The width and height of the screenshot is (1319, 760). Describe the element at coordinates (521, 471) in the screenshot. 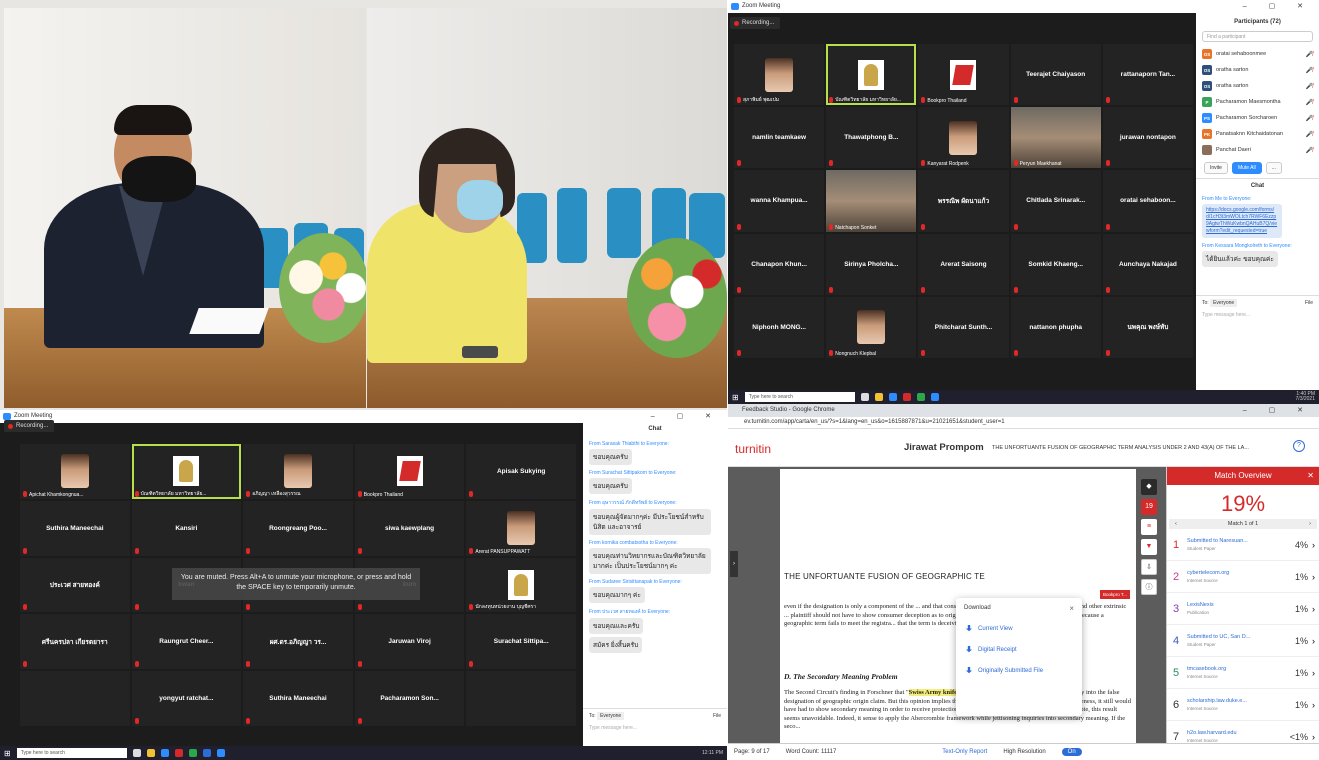

I see `participant-tile: Apisak Sukying` at that location.